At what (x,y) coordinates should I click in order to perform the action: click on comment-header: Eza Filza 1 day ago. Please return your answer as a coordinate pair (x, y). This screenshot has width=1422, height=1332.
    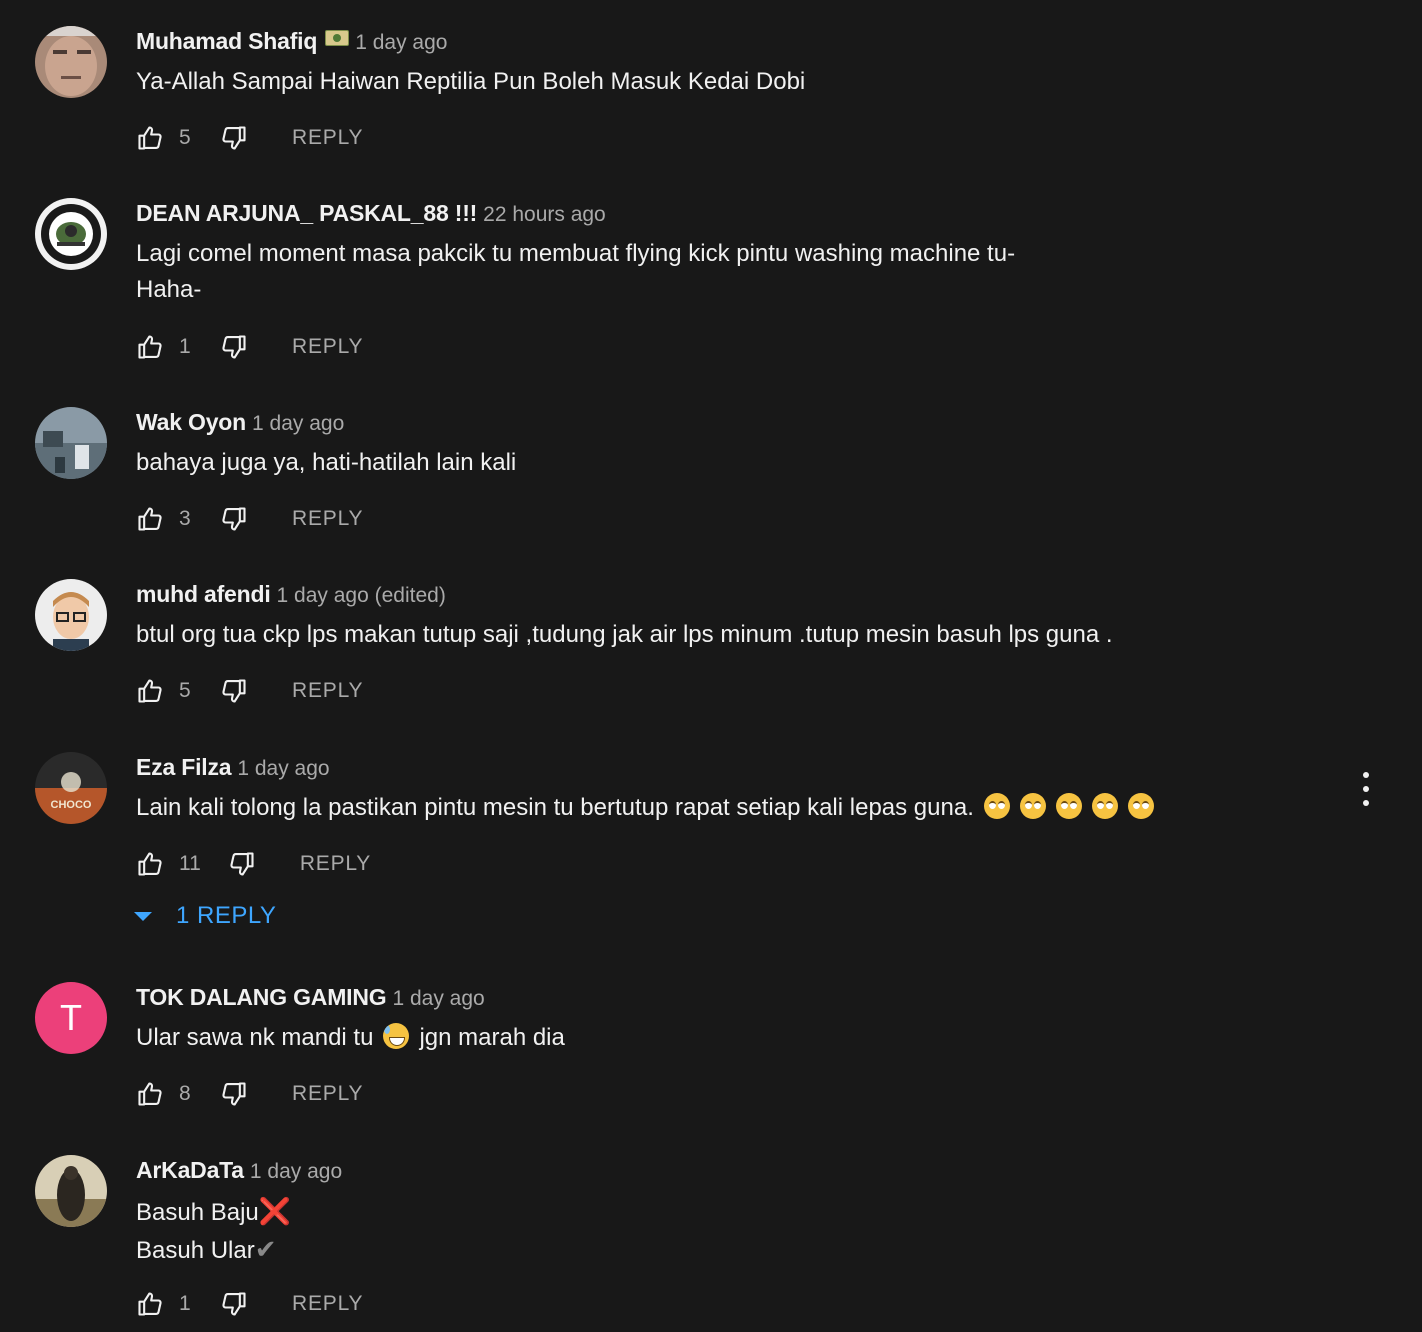
    Looking at the image, I should click on (233, 767).